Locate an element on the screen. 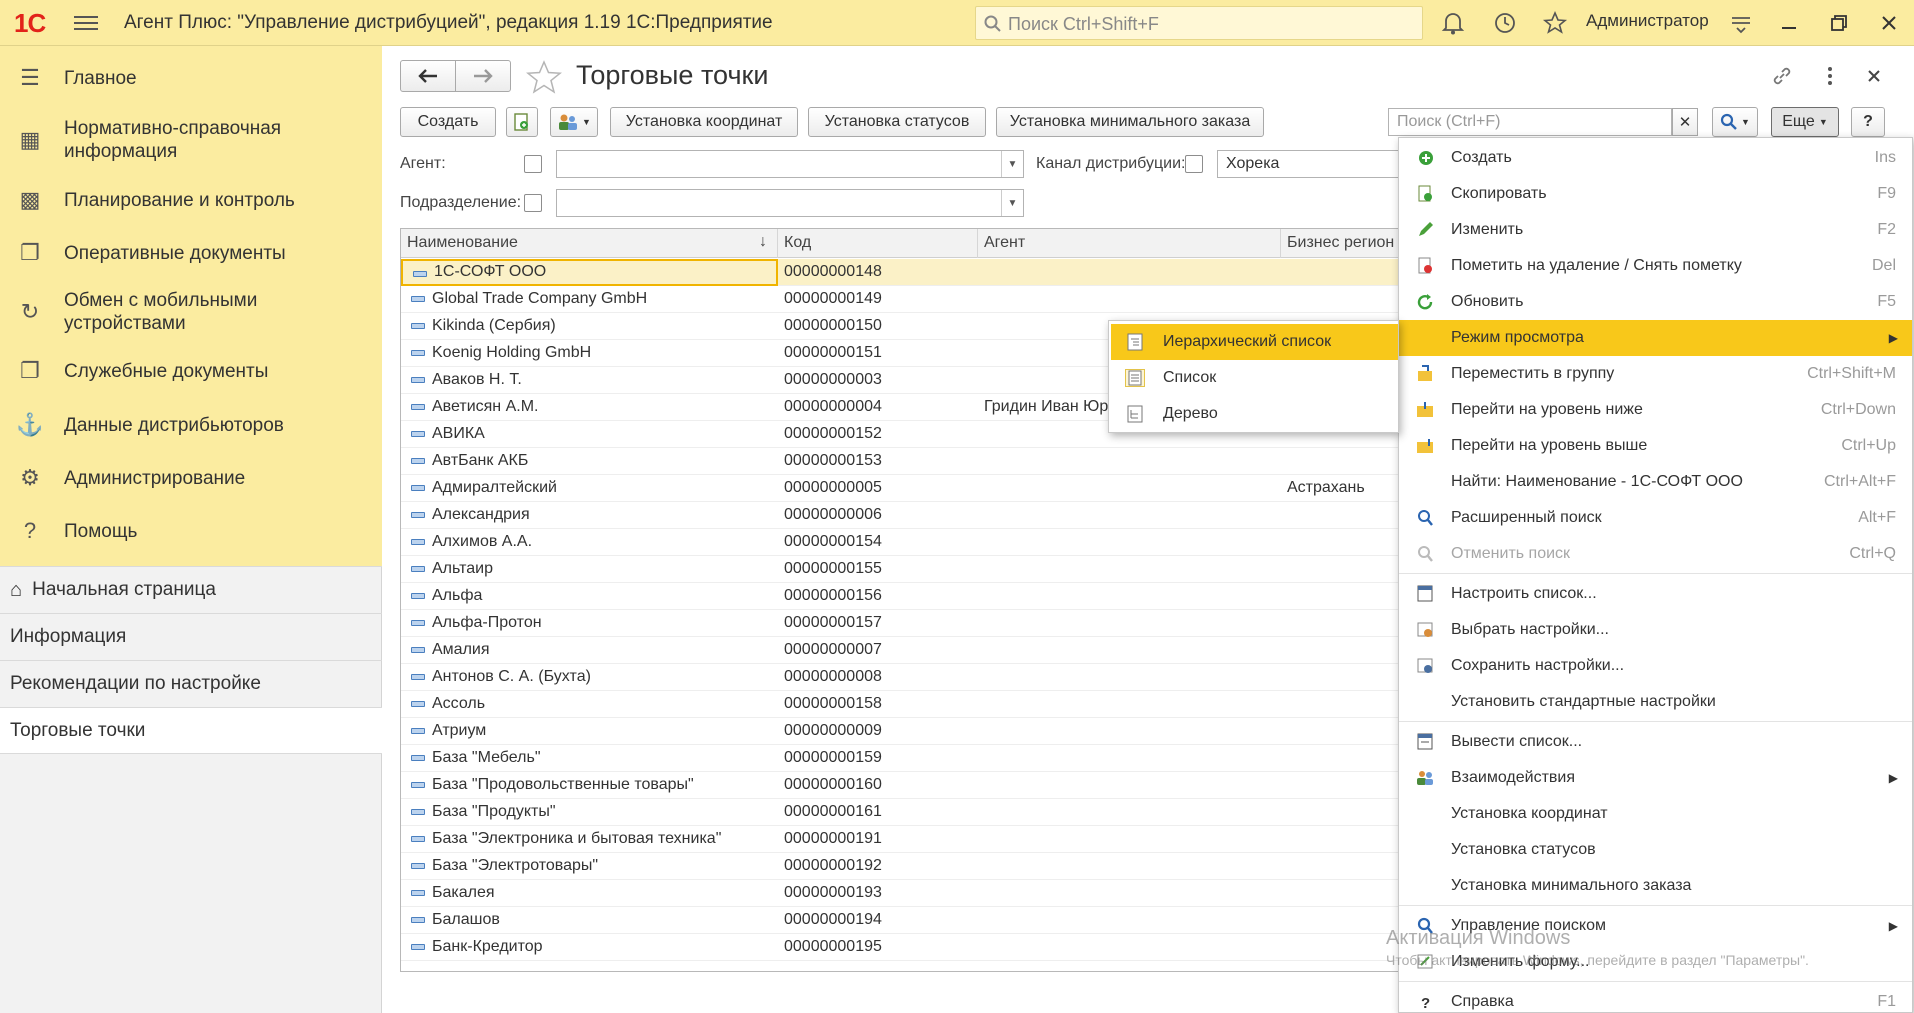 This screenshot has width=1914, height=1013. column-header-region: Бизнес регион is located at coordinates (1340, 243).